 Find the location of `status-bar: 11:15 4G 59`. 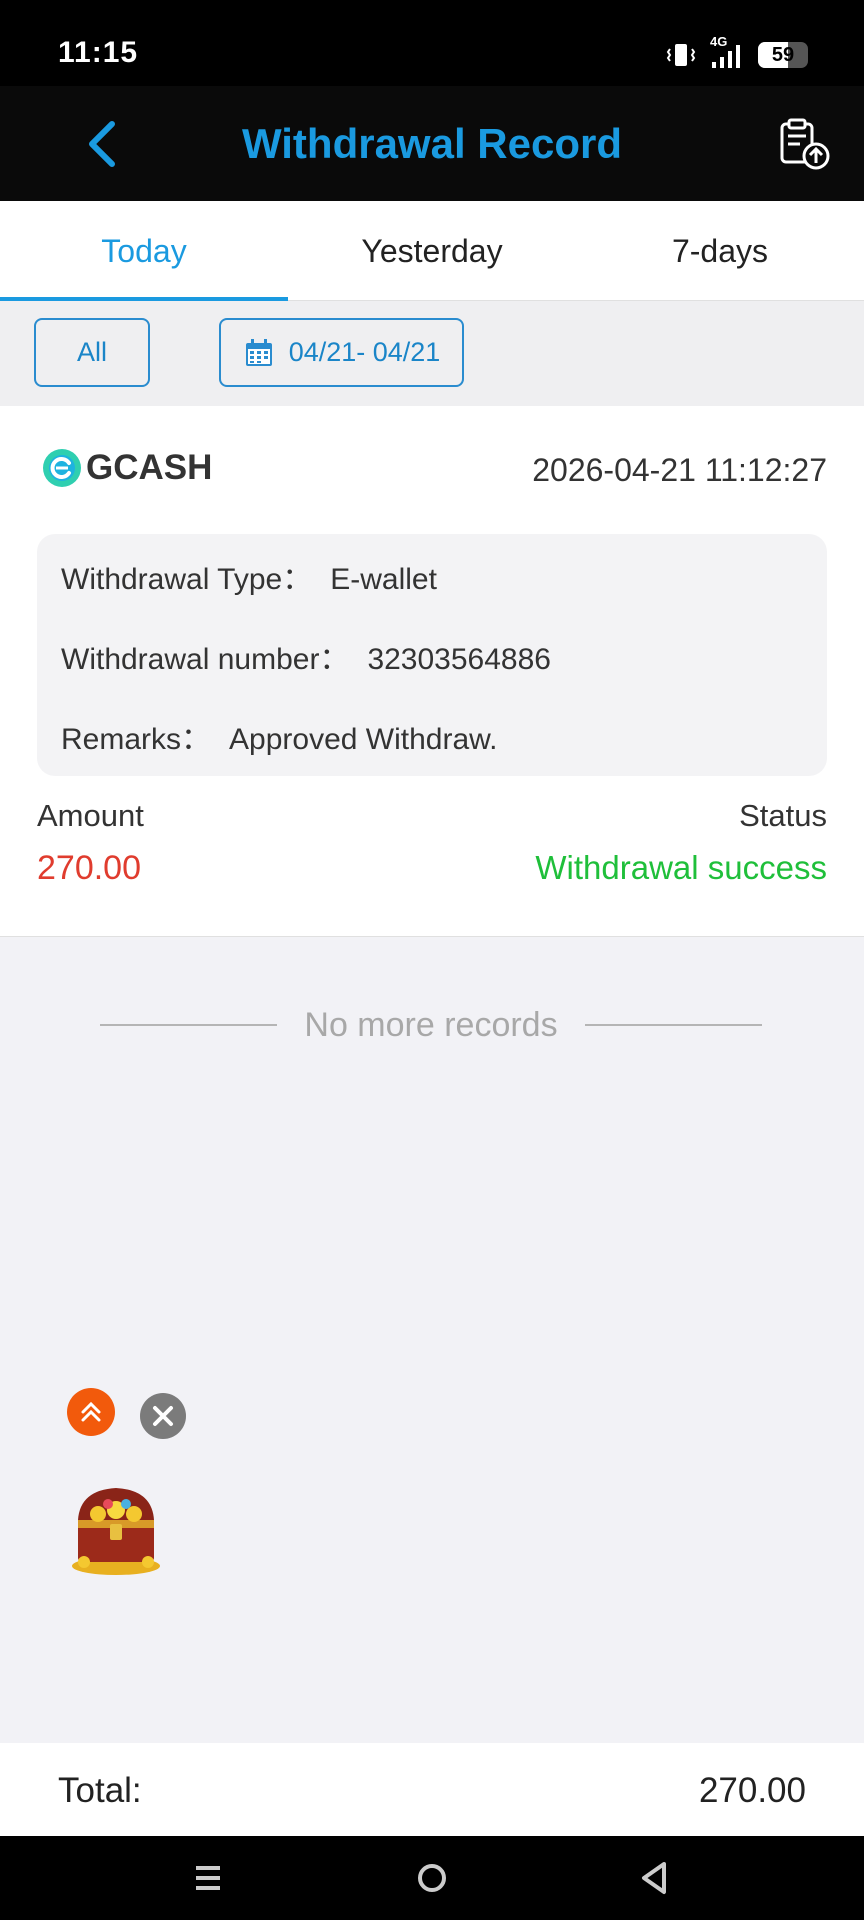

status-bar: 11:15 4G 59 is located at coordinates (432, 43).